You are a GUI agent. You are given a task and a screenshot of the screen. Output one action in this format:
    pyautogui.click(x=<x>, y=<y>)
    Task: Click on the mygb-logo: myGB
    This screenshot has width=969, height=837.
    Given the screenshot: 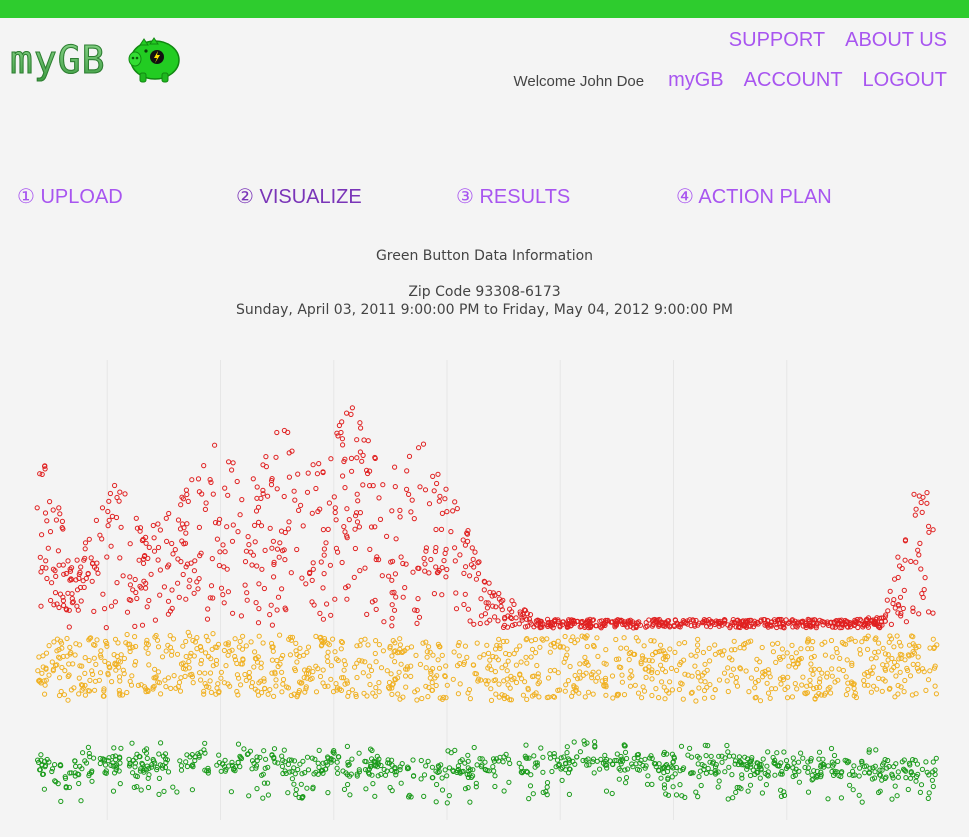 What is the action you would take?
    pyautogui.click(x=97, y=61)
    